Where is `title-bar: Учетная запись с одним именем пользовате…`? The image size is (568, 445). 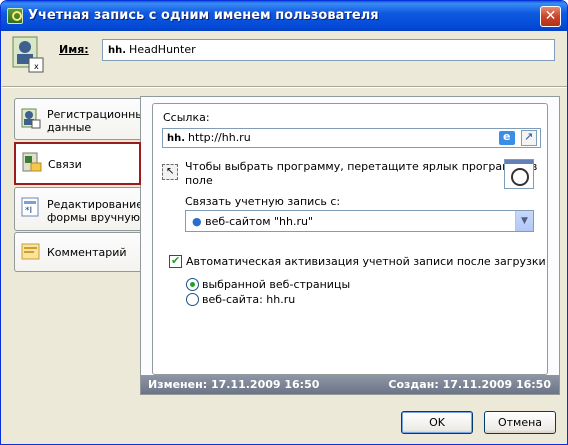
title-bar: Учетная запись с одним именем пользовате… is located at coordinates (284, 16).